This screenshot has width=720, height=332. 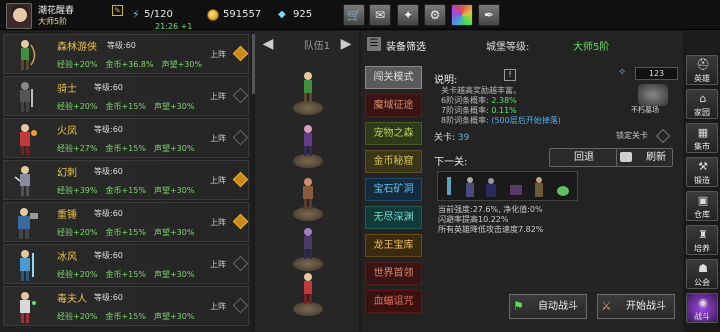 What do you see at coordinates (126, 190) in the screenshot?
I see `hero-stats: 经验+39% 金币+15% 声望+30%` at bounding box center [126, 190].